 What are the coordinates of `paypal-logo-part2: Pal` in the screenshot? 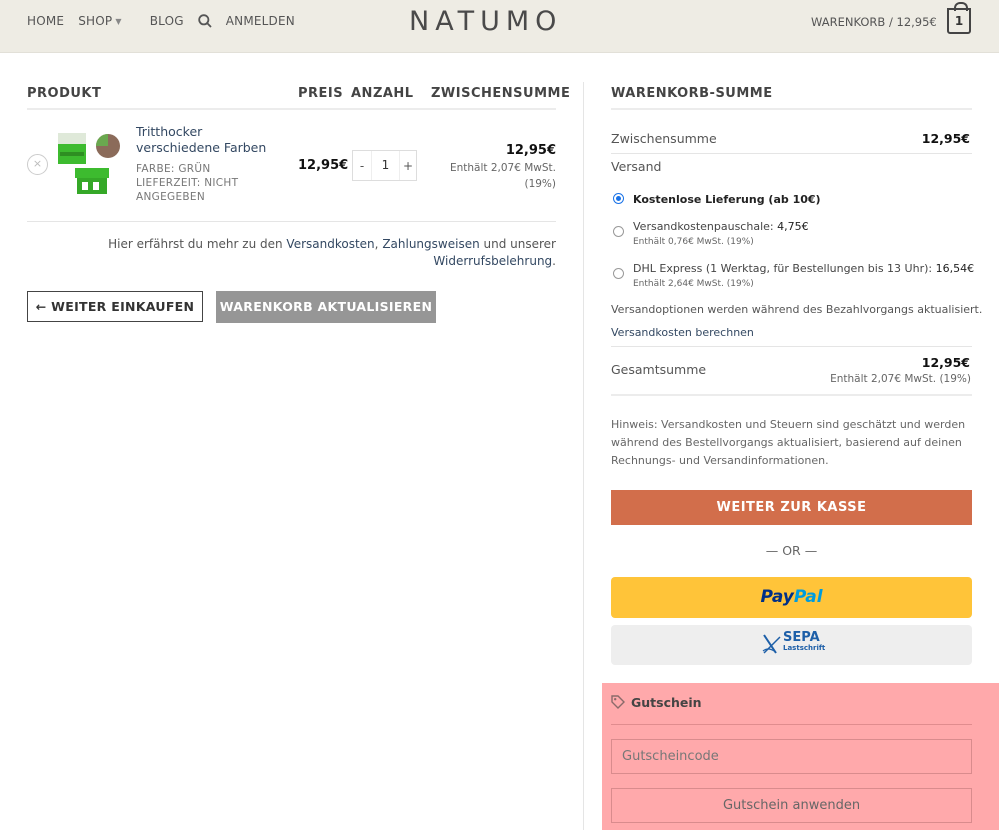 It's located at (808, 597).